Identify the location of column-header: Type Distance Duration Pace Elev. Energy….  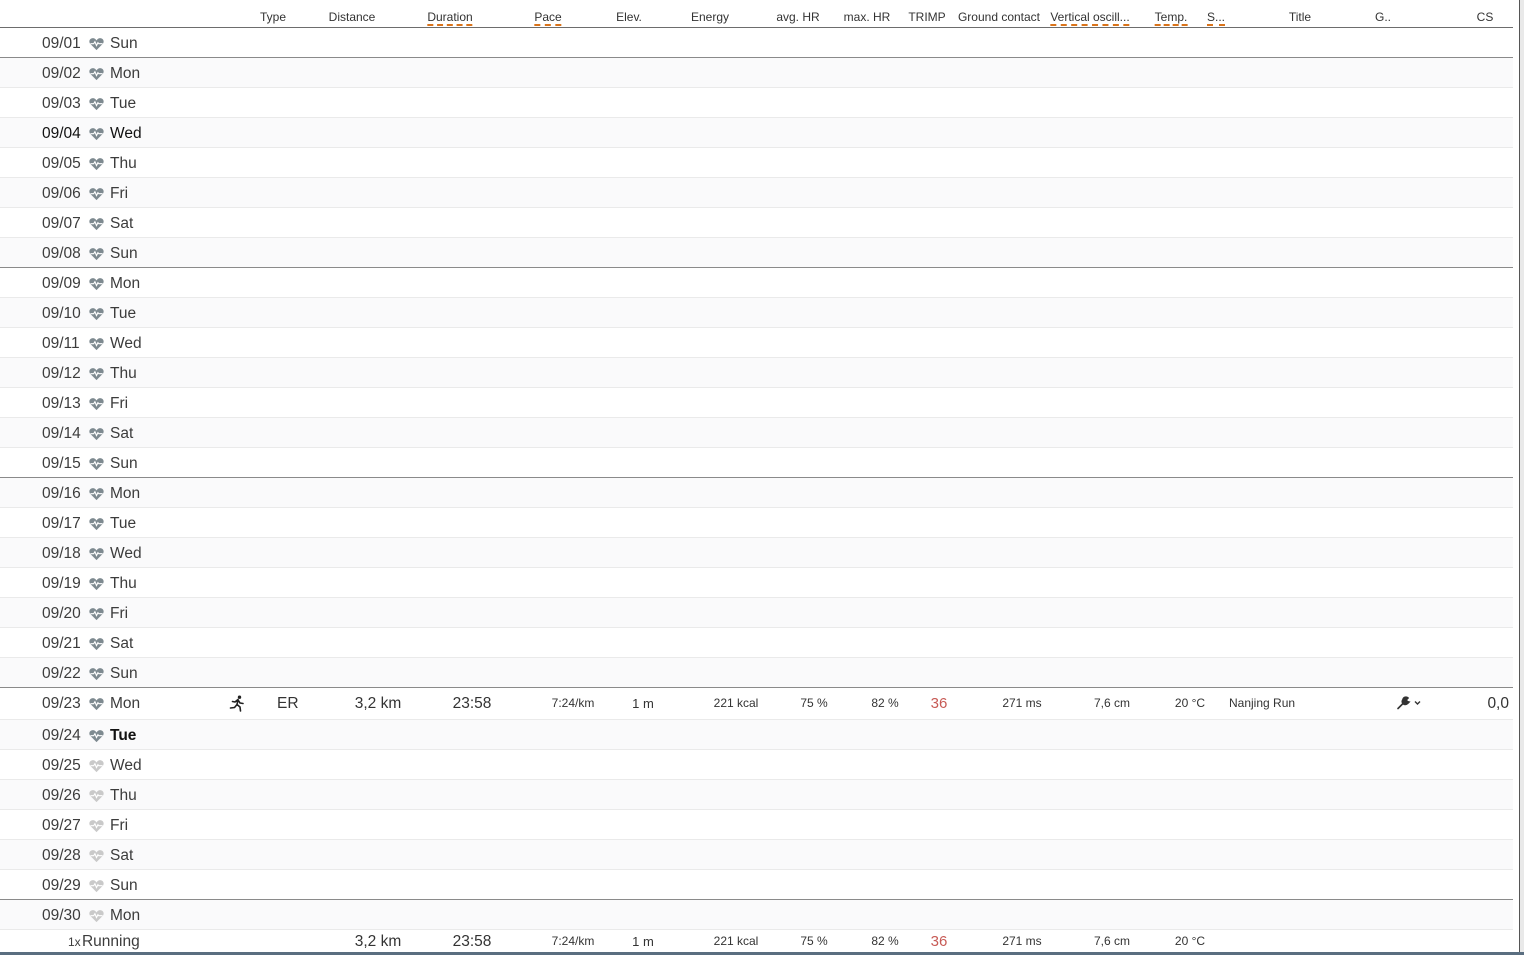
(756, 14).